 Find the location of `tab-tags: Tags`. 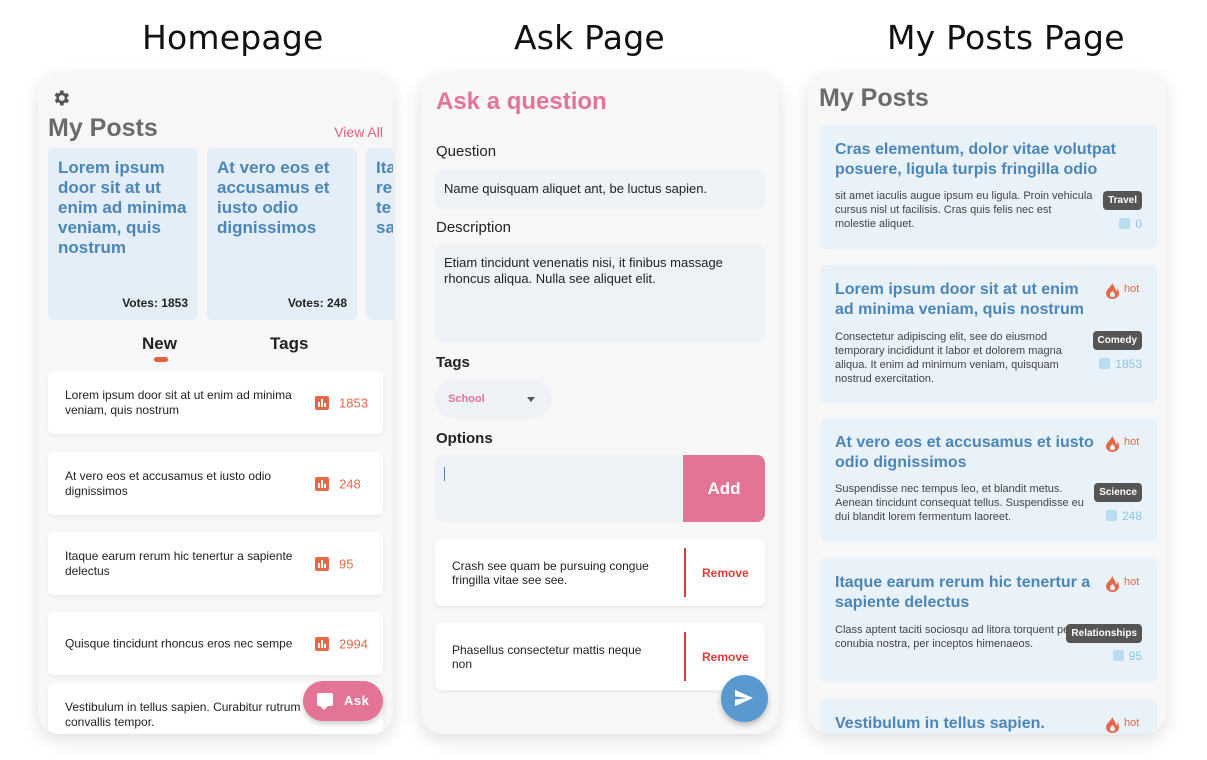

tab-tags: Tags is located at coordinates (289, 344).